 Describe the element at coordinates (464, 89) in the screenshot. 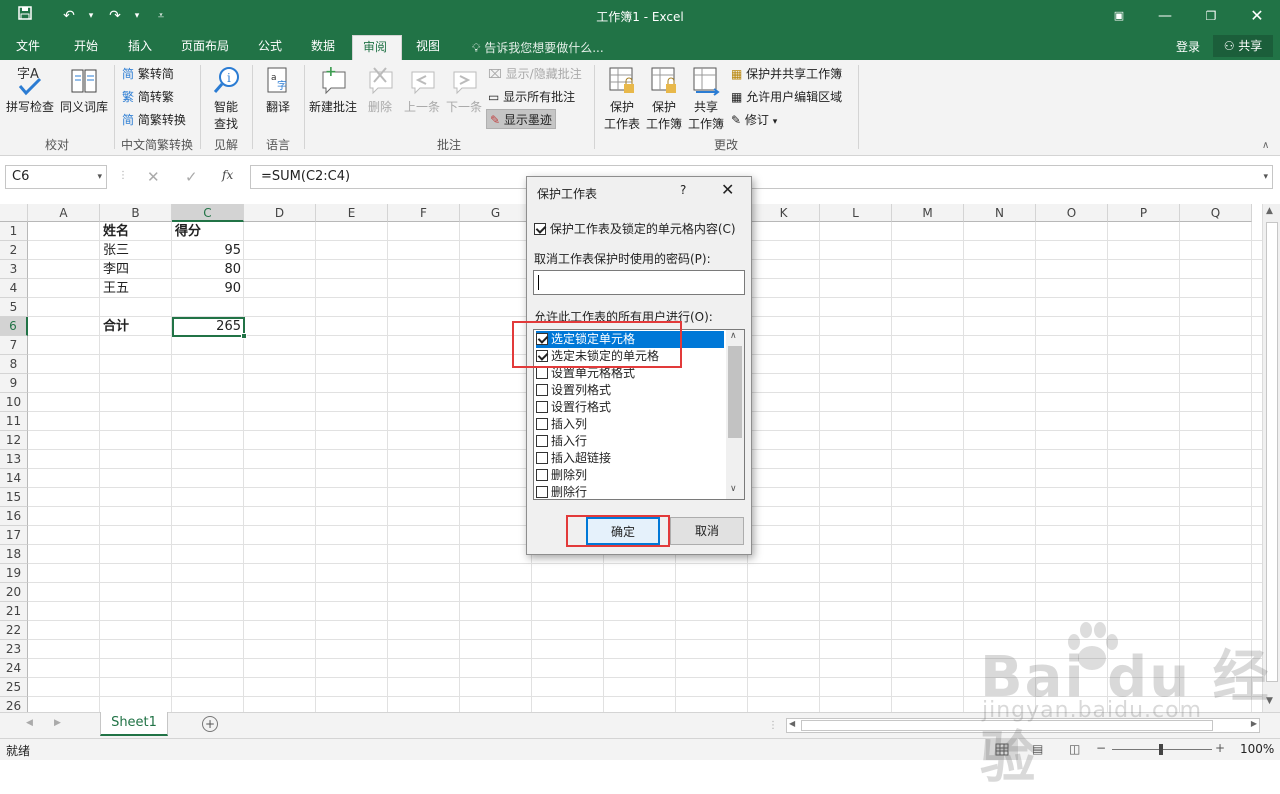

I see `next-comment-button: 下一条` at that location.